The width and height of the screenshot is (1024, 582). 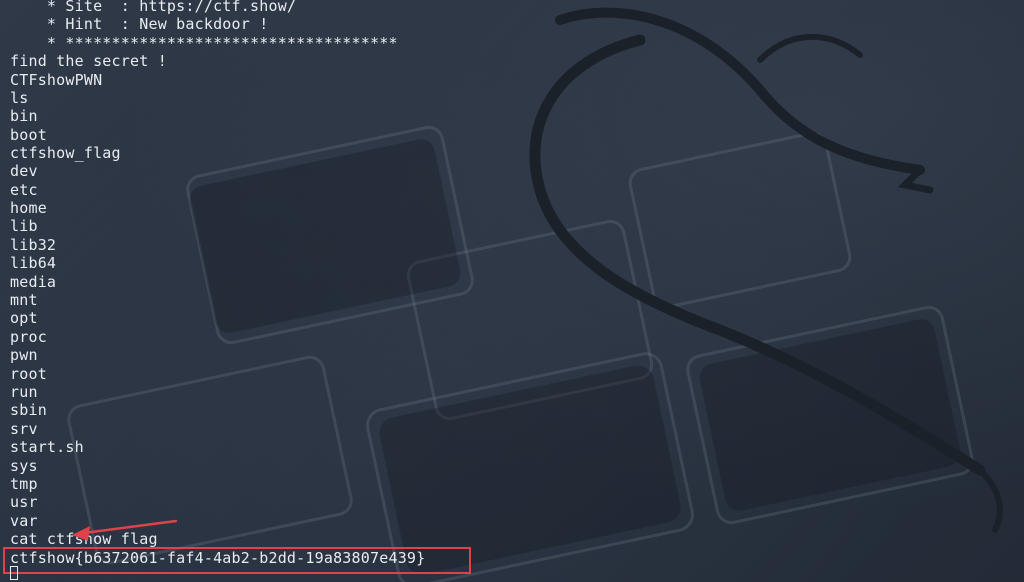 I want to click on ls-output-entry: bin, so click(x=24, y=116).